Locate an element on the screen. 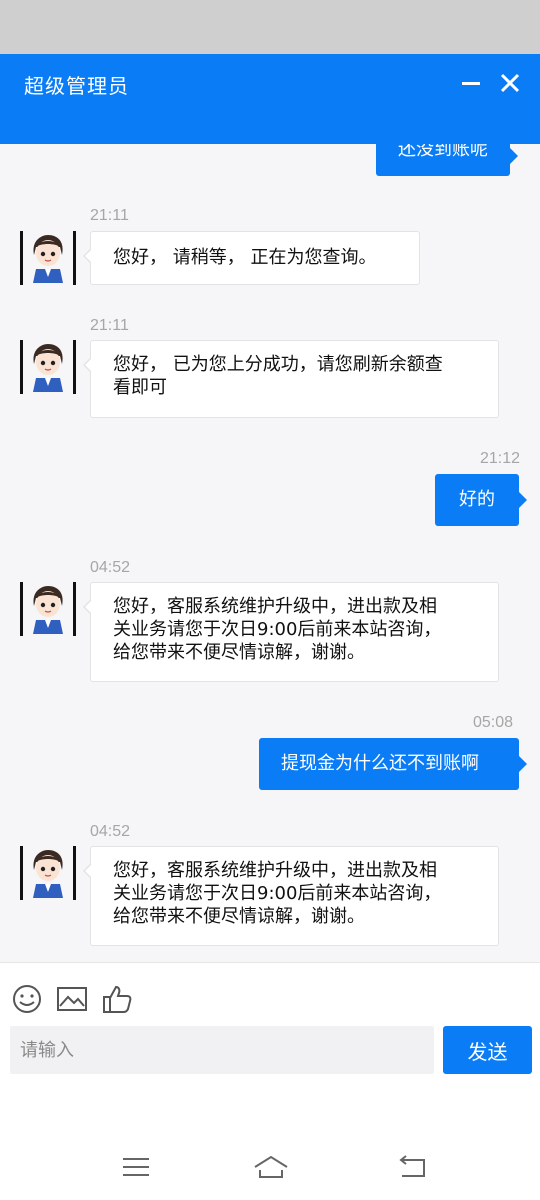  outgoing-message: 提现金为什么还不到账啊 is located at coordinates (393, 764).